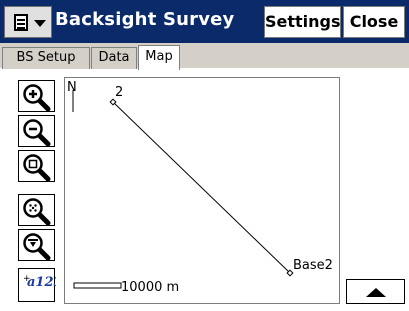 This screenshot has width=409, height=311. I want to click on north-label: N, so click(72, 87).